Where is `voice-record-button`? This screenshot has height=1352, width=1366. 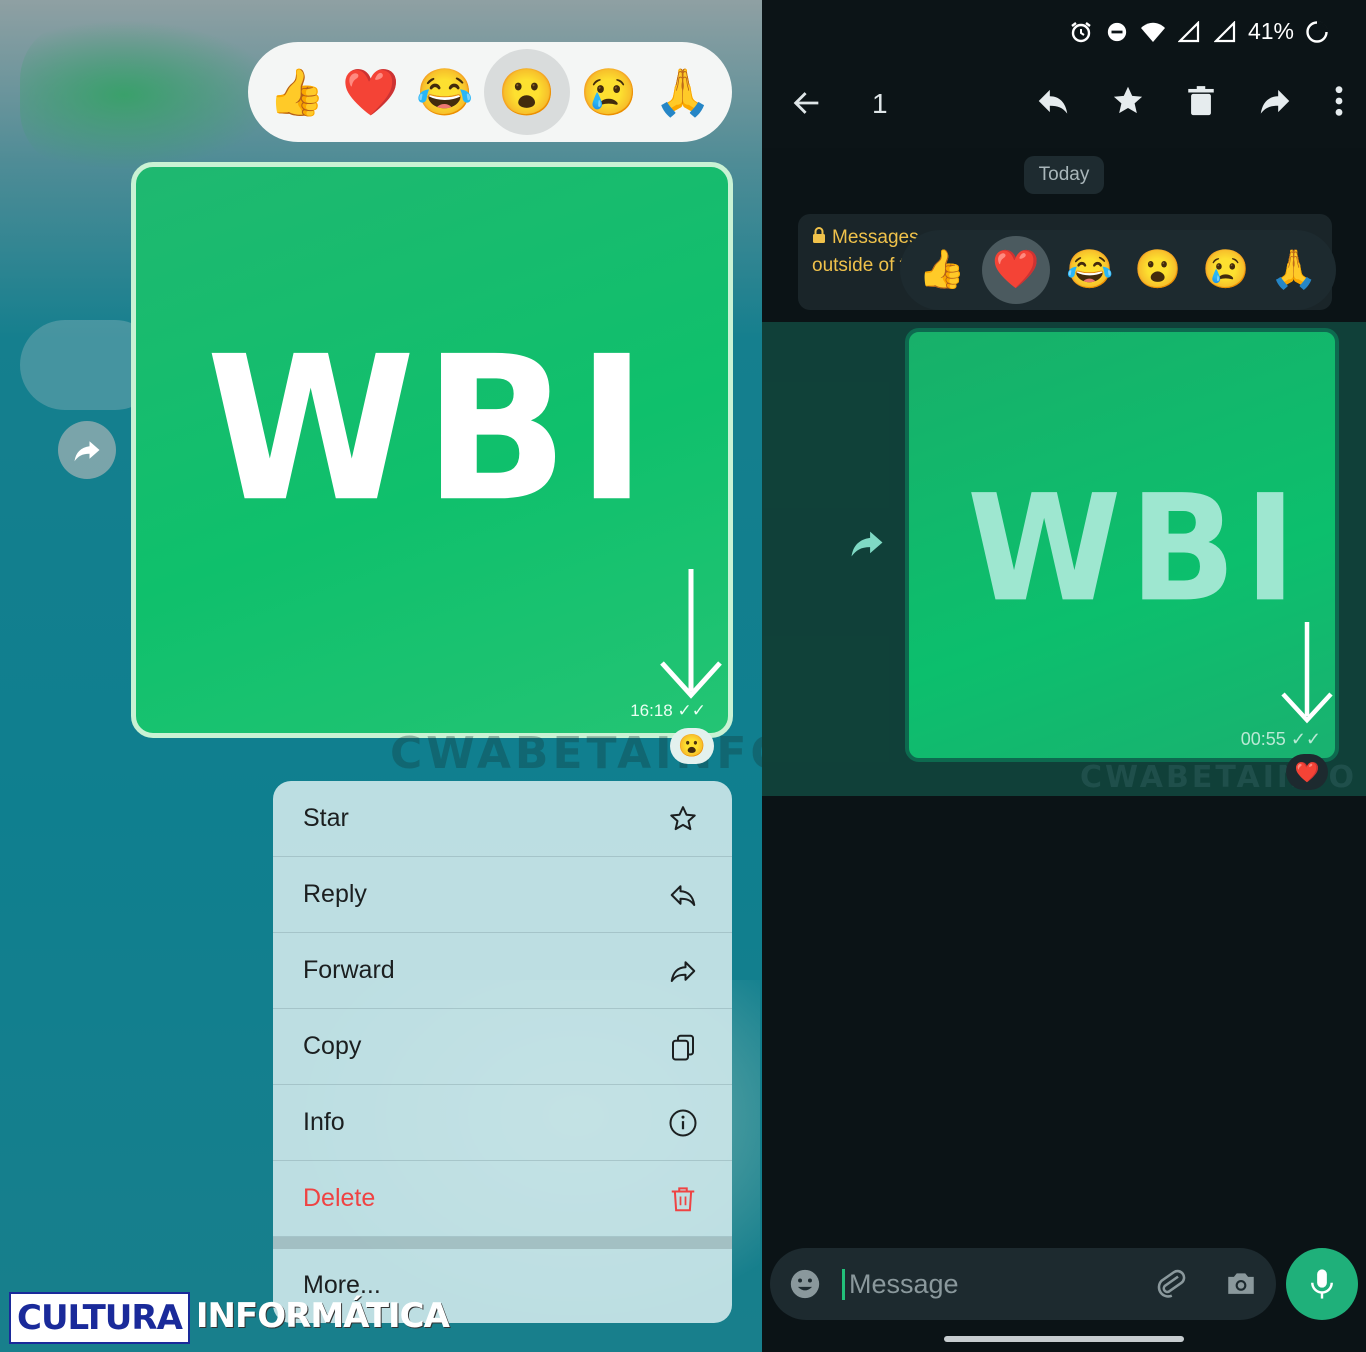
voice-record-button is located at coordinates (1322, 1284).